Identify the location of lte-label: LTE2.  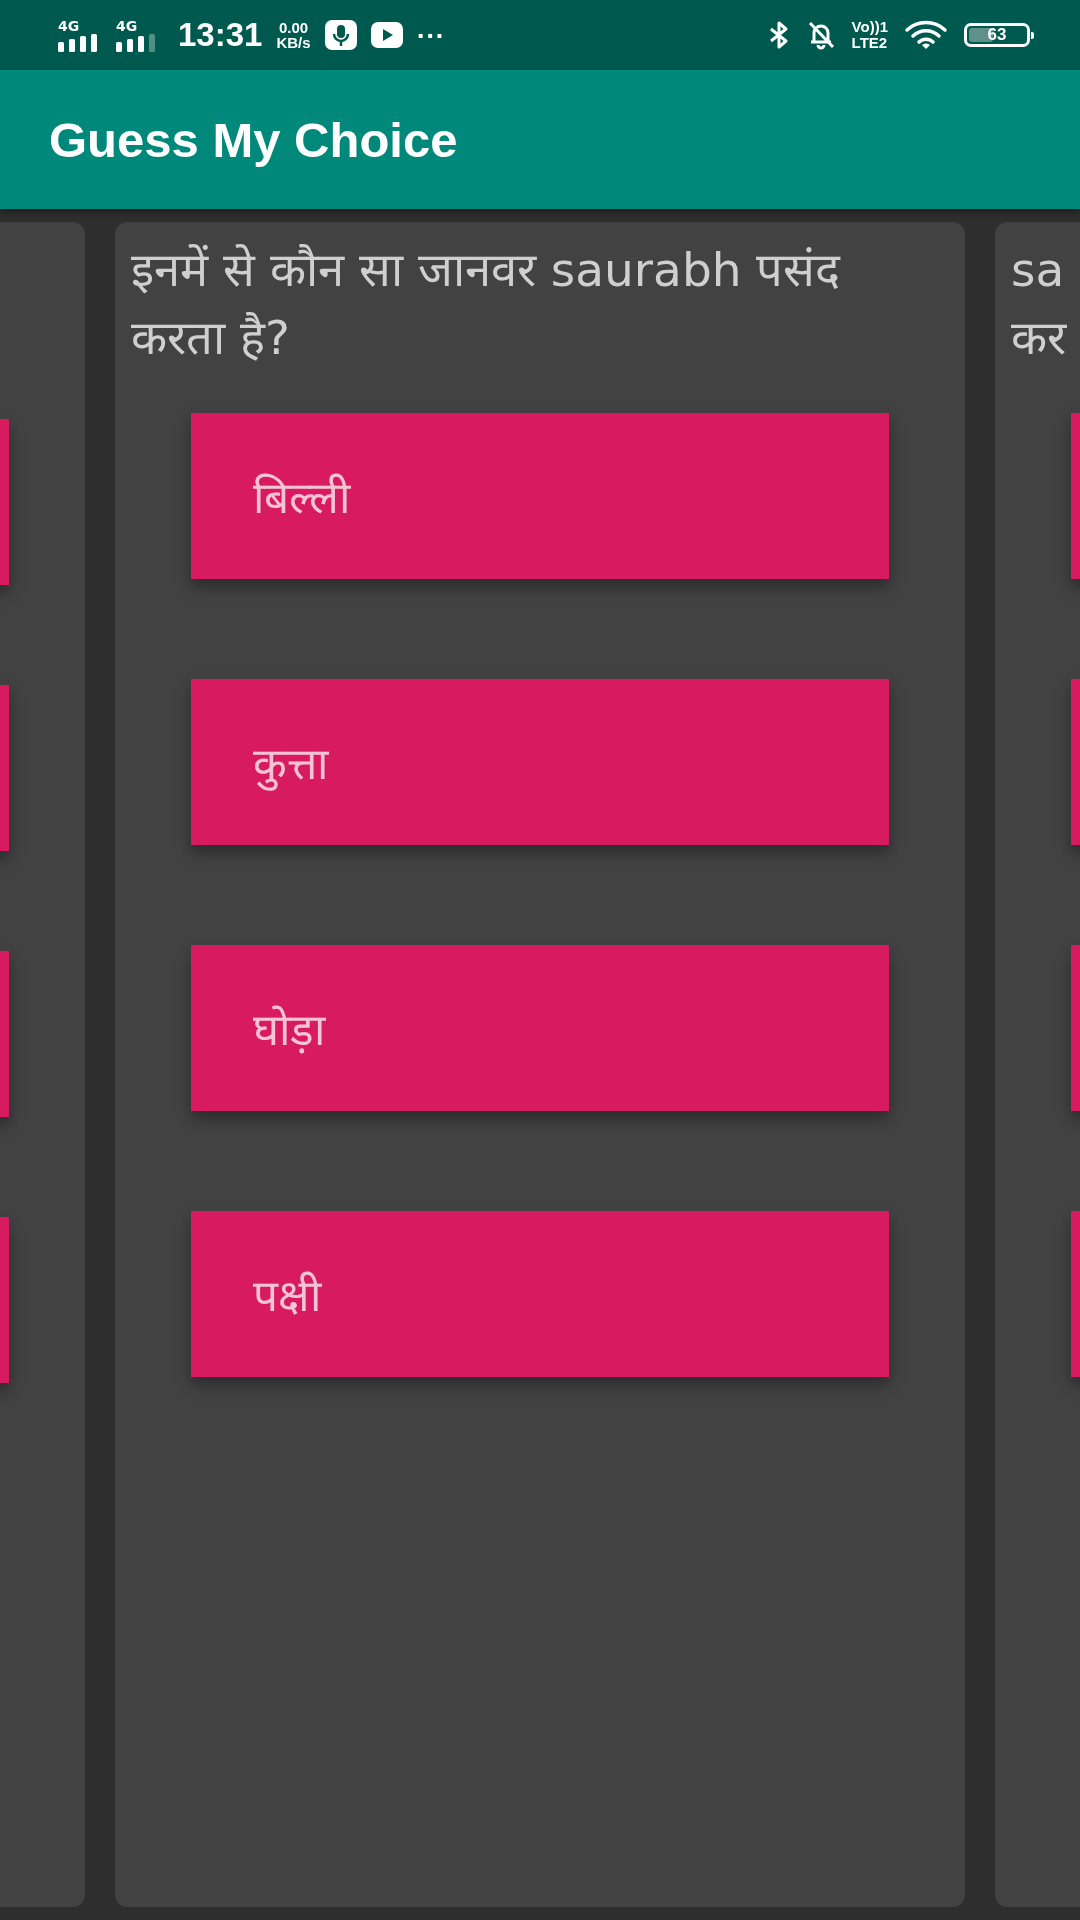
(869, 43).